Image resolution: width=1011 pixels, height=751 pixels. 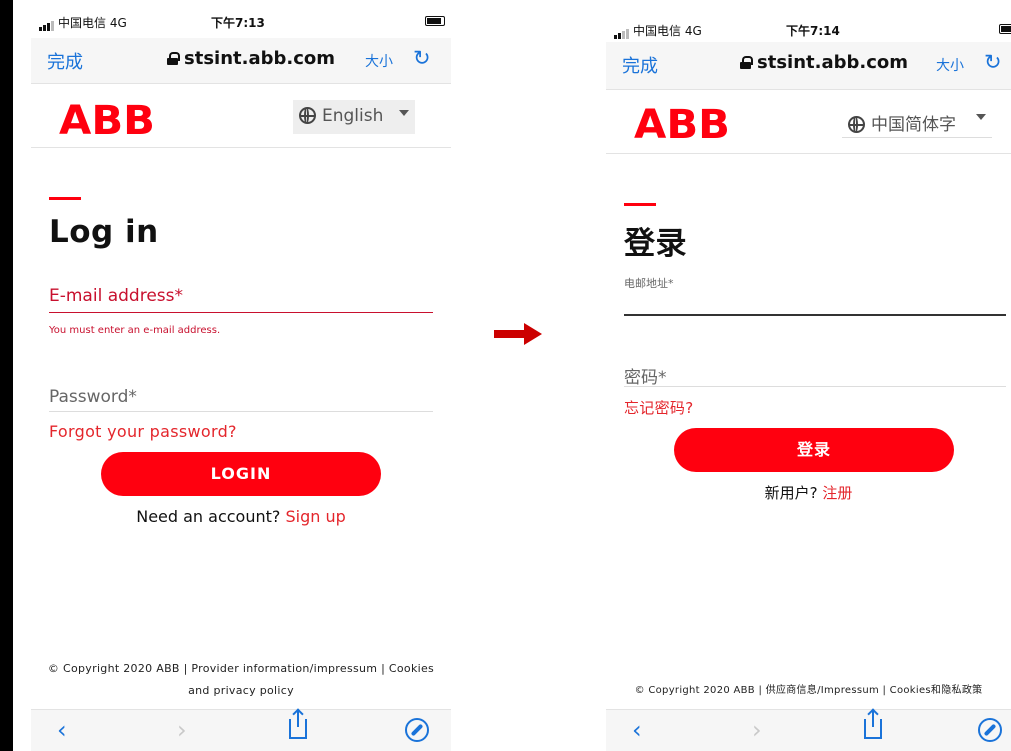 What do you see at coordinates (116, 296) in the screenshot?
I see `email-field: E-mail address*` at bounding box center [116, 296].